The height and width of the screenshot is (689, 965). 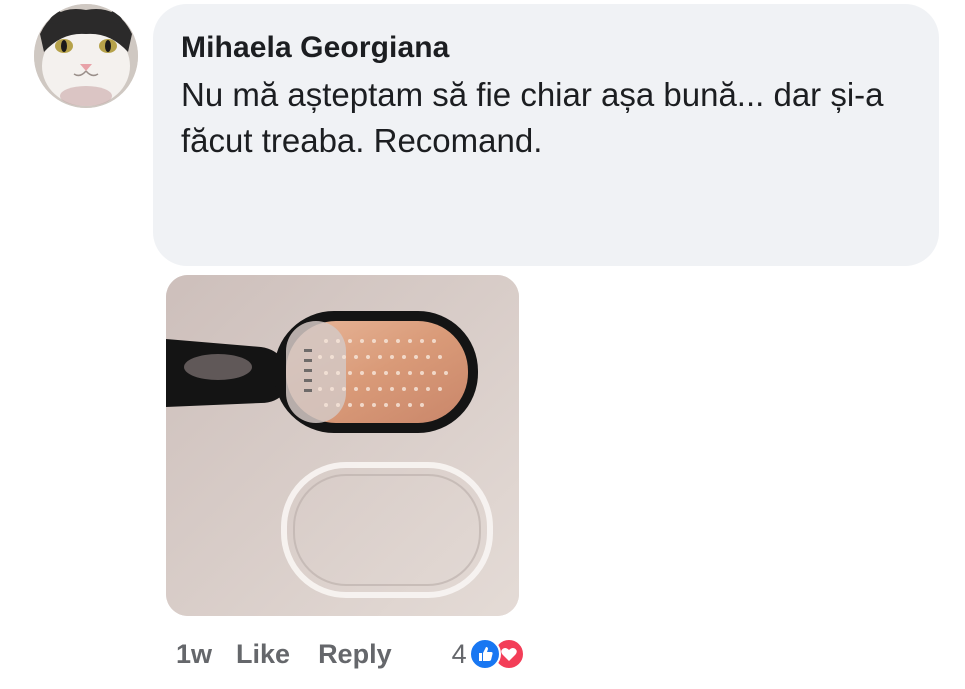 What do you see at coordinates (459, 654) in the screenshot?
I see `reaction-count: 4` at bounding box center [459, 654].